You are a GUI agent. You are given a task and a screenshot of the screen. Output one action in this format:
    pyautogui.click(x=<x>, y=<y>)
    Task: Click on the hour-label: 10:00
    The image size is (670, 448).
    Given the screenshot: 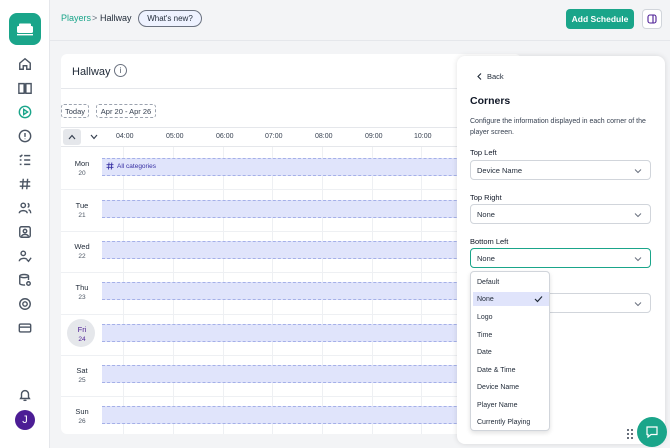 What is the action you would take?
    pyautogui.click(x=423, y=136)
    